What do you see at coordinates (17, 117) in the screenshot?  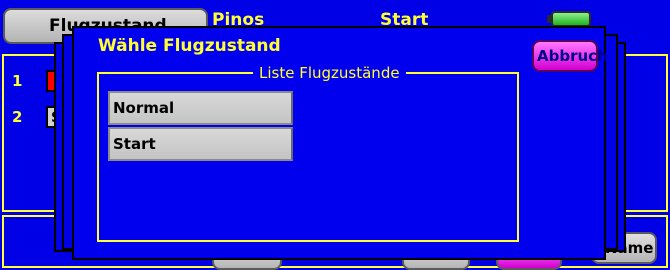 I see `row-number-2: 2` at bounding box center [17, 117].